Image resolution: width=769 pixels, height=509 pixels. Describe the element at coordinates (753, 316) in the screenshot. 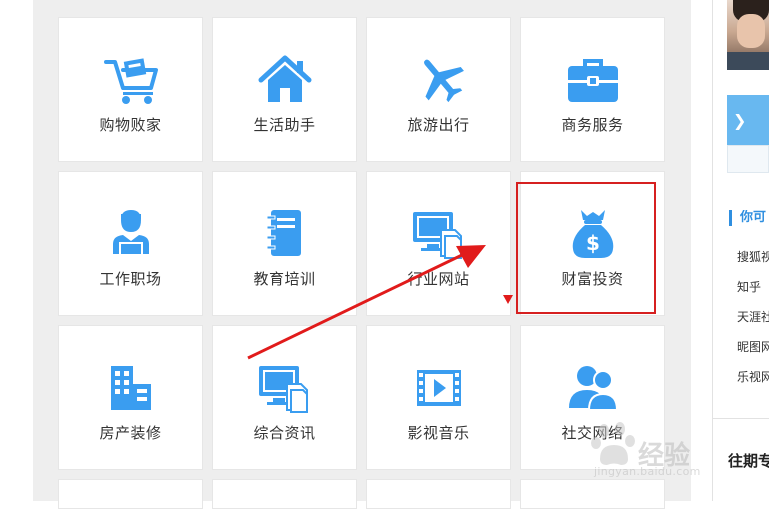

I see `sidebar-link: 天涯社` at that location.